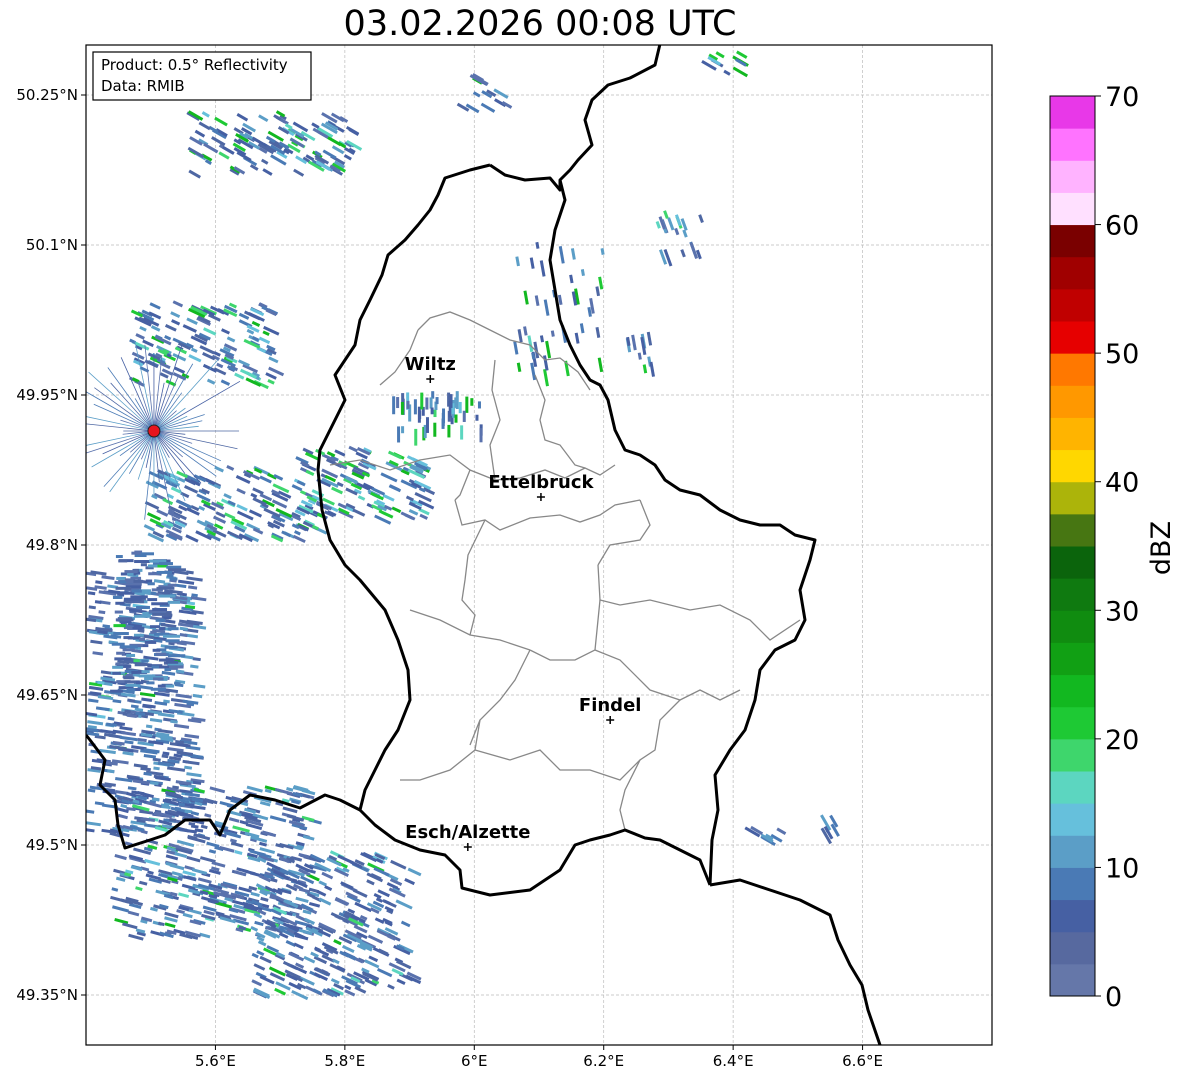  What do you see at coordinates (47, 95) in the screenshot?
I see `y-tick-label: 50.25°N` at bounding box center [47, 95].